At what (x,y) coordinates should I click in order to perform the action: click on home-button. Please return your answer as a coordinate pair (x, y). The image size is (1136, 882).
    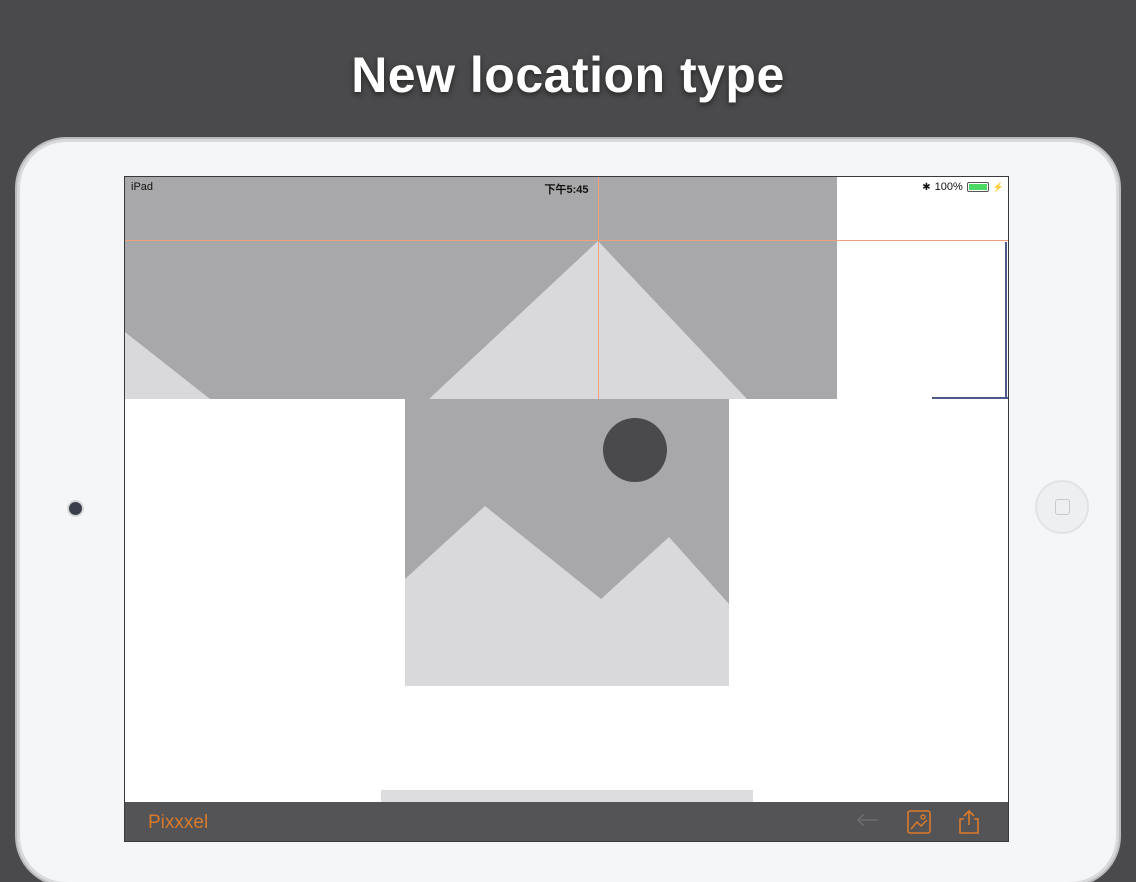
    Looking at the image, I should click on (1062, 507).